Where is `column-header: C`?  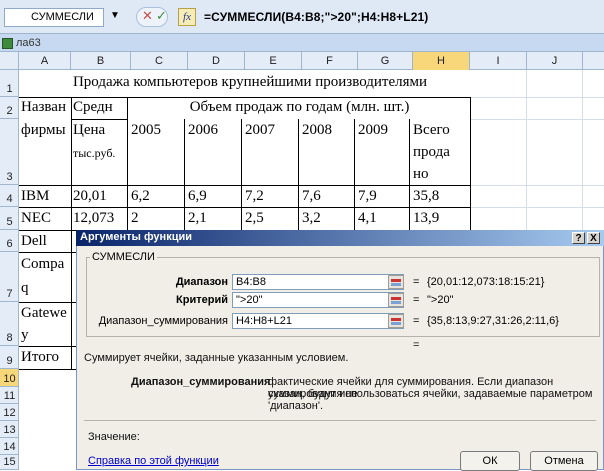
column-header: C is located at coordinates (159, 61).